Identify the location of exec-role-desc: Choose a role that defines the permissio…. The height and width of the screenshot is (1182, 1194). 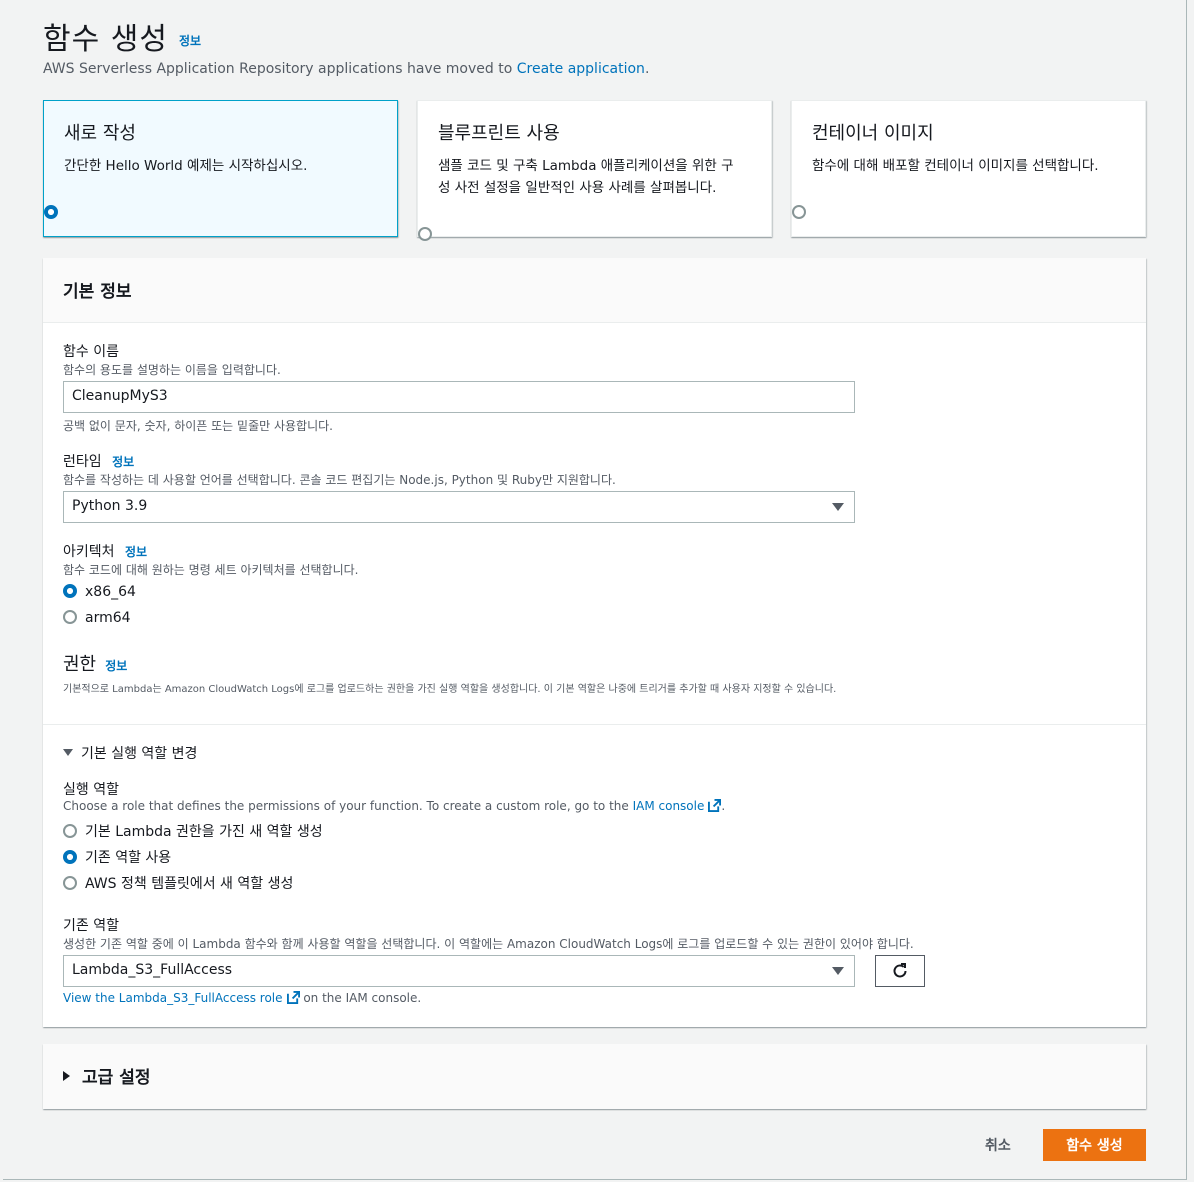
(394, 806).